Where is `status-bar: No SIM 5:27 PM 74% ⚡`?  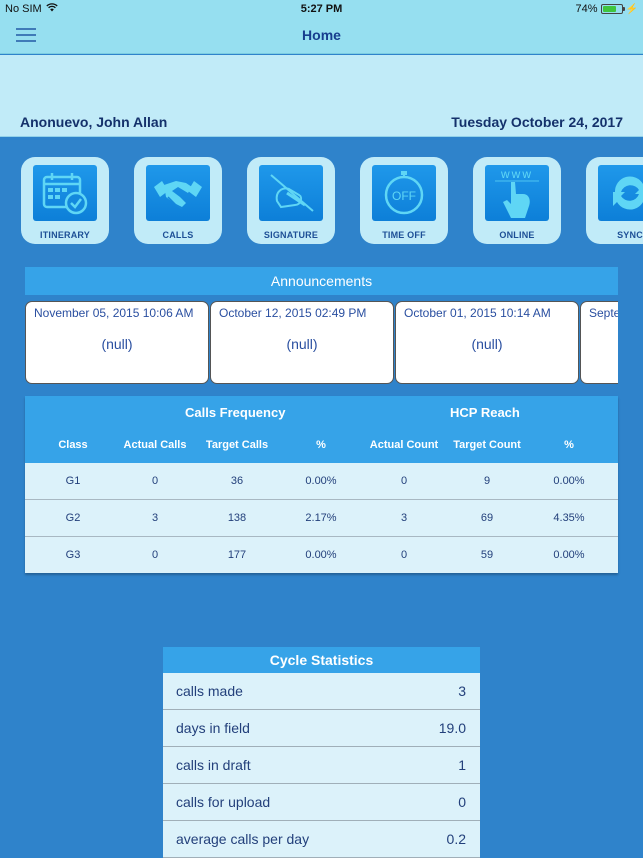 status-bar: No SIM 5:27 PM 74% ⚡ is located at coordinates (321, 9).